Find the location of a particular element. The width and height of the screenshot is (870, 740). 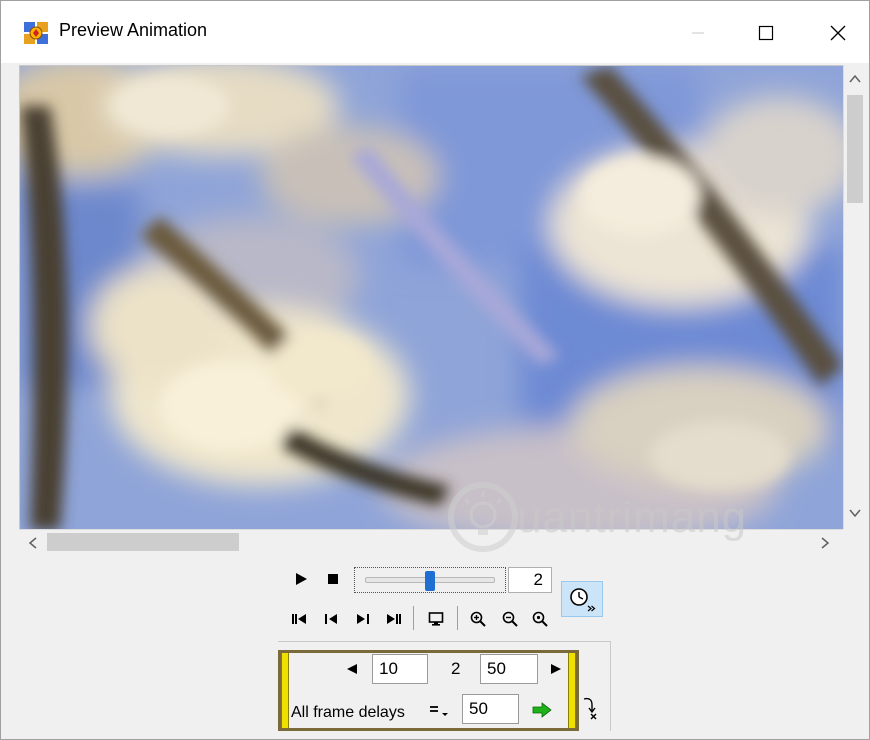

current-frame-display: 2 is located at coordinates (530, 580).